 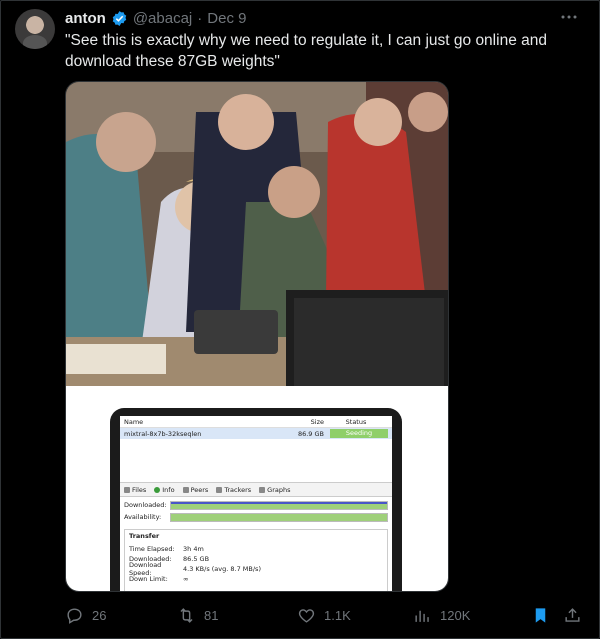 I want to click on torrent-table-header: Name Size Status, so click(x=256, y=422).